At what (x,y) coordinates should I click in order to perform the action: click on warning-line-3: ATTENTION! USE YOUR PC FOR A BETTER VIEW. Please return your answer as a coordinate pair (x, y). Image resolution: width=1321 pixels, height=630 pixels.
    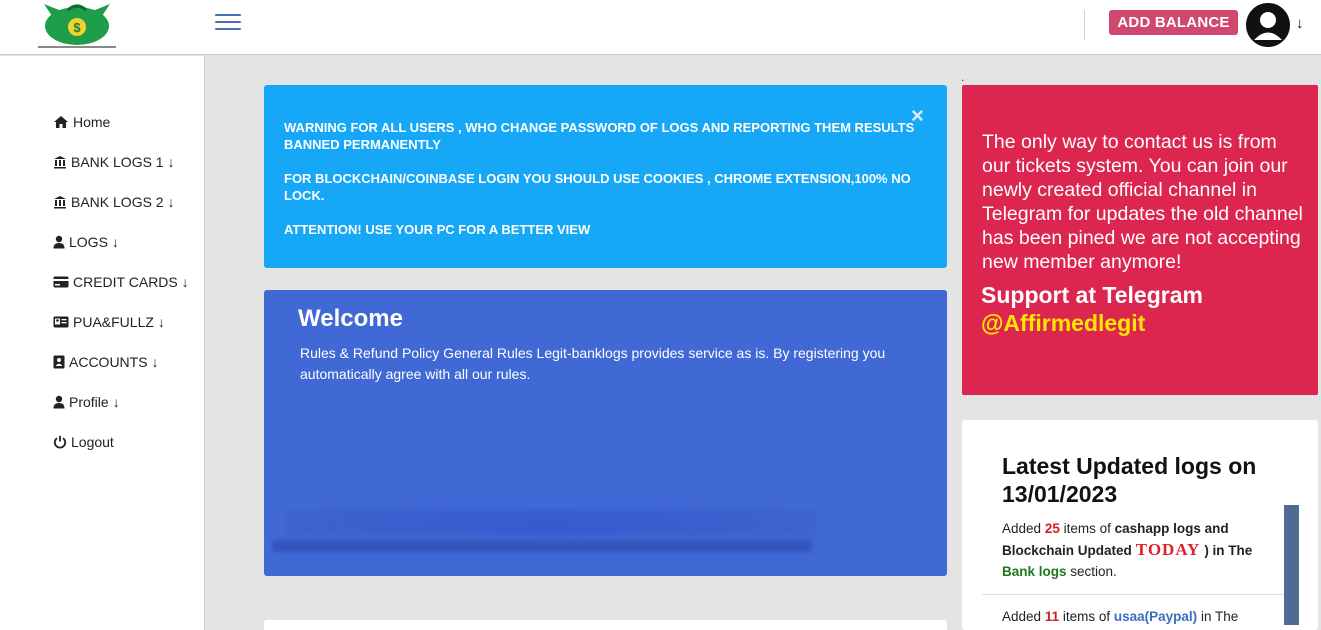
    Looking at the image, I should click on (437, 229).